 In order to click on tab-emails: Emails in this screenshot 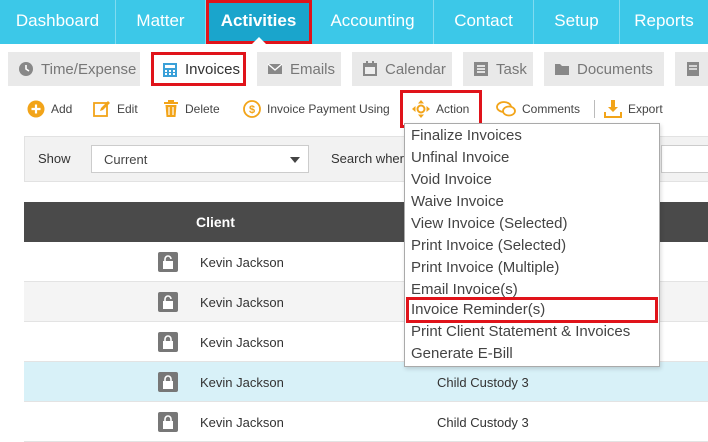, I will do `click(299, 69)`.